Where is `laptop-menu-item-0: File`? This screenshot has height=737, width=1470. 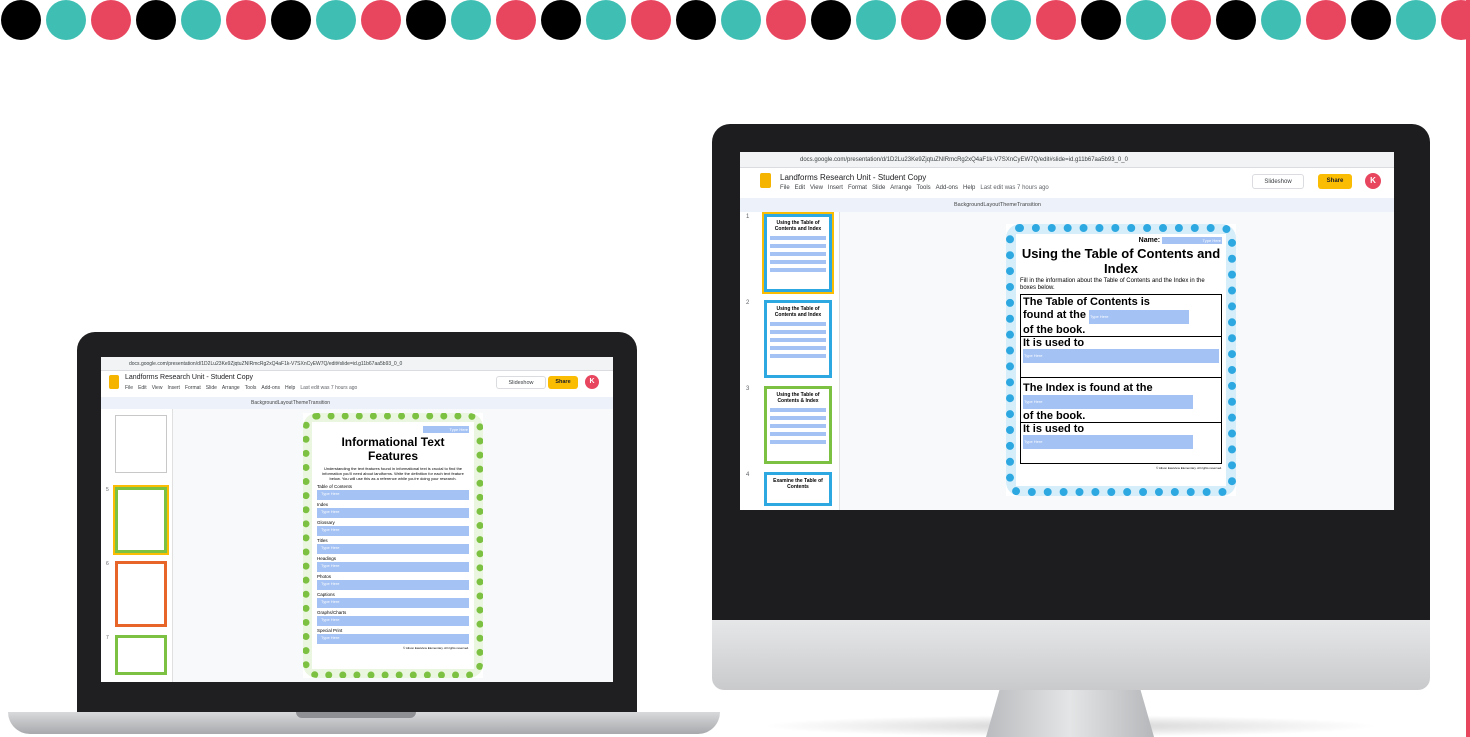
laptop-menu-item-0: File is located at coordinates (129, 388).